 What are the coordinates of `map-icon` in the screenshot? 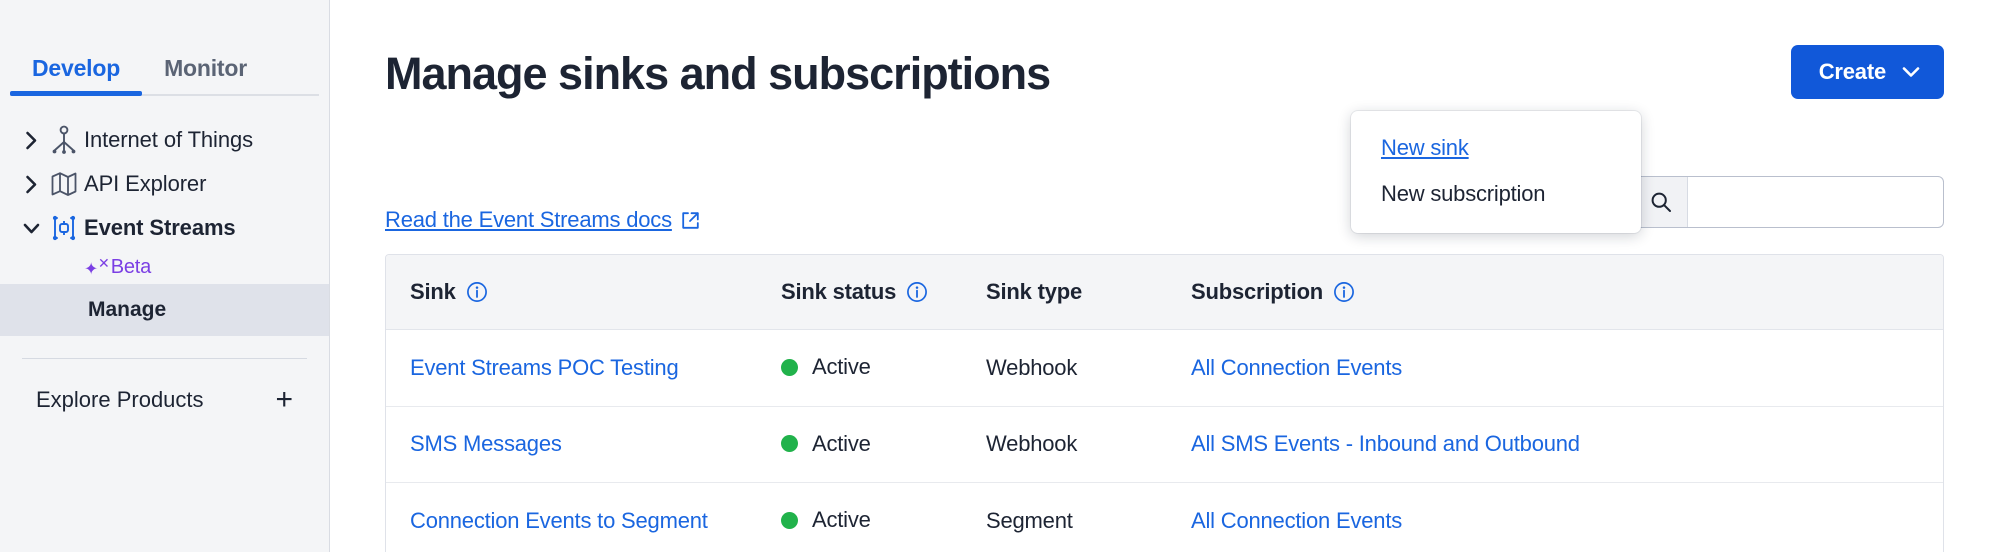 It's located at (64, 184).